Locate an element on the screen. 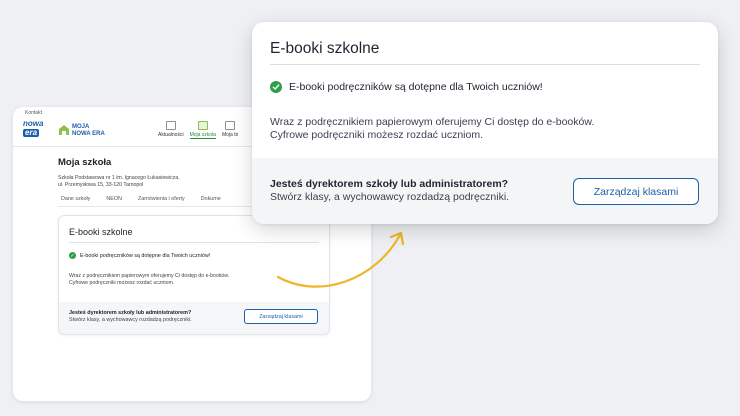 Image resolution: width=740 pixels, height=416 pixels. school-icon is located at coordinates (202, 125).